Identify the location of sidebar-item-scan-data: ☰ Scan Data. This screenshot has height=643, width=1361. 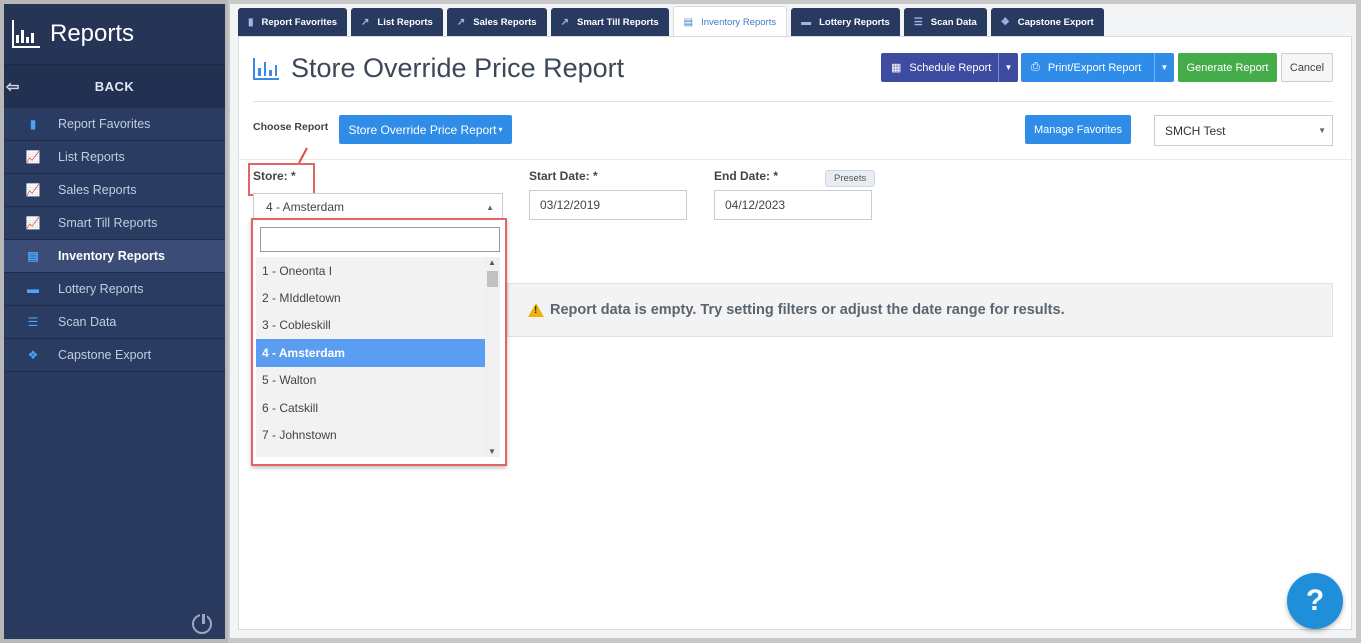
(114, 322).